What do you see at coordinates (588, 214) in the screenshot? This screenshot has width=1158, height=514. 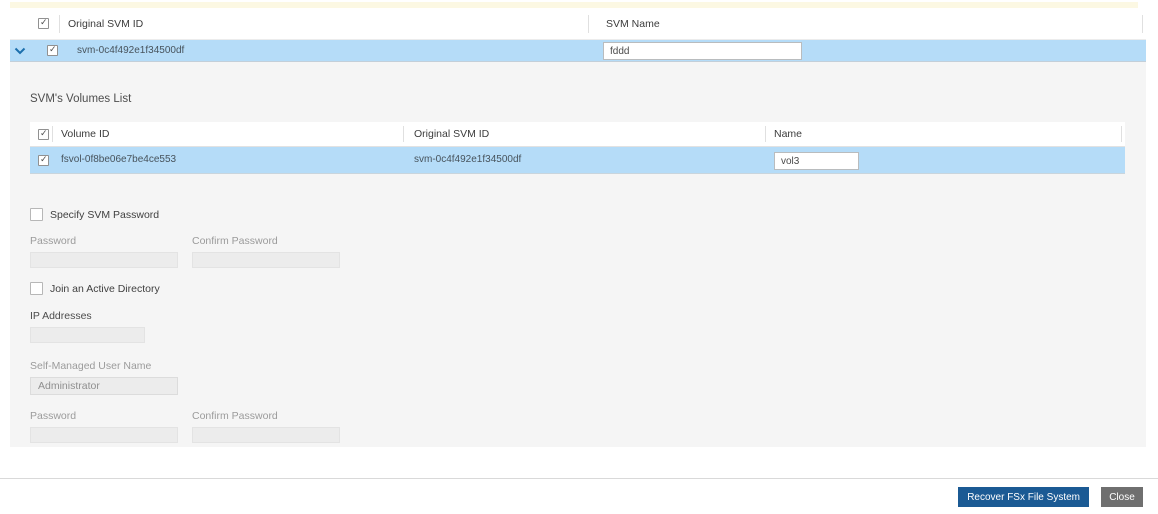 I see `specify-svm-password-option: Specify SVM Password` at bounding box center [588, 214].